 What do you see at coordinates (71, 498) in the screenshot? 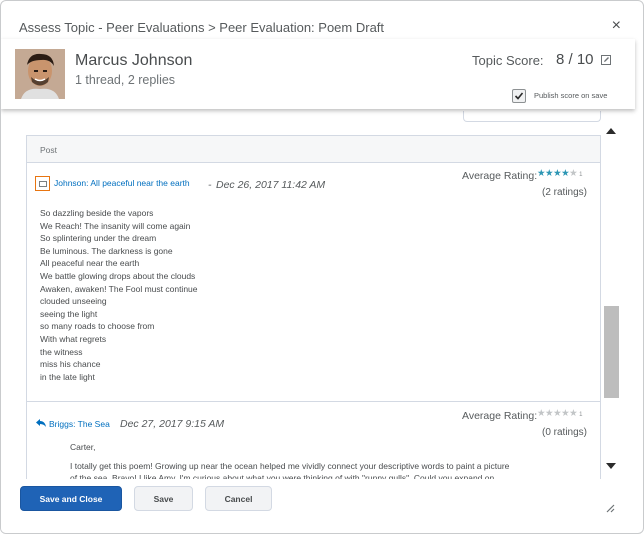
I see `save-and-close-button: Save and Close` at bounding box center [71, 498].